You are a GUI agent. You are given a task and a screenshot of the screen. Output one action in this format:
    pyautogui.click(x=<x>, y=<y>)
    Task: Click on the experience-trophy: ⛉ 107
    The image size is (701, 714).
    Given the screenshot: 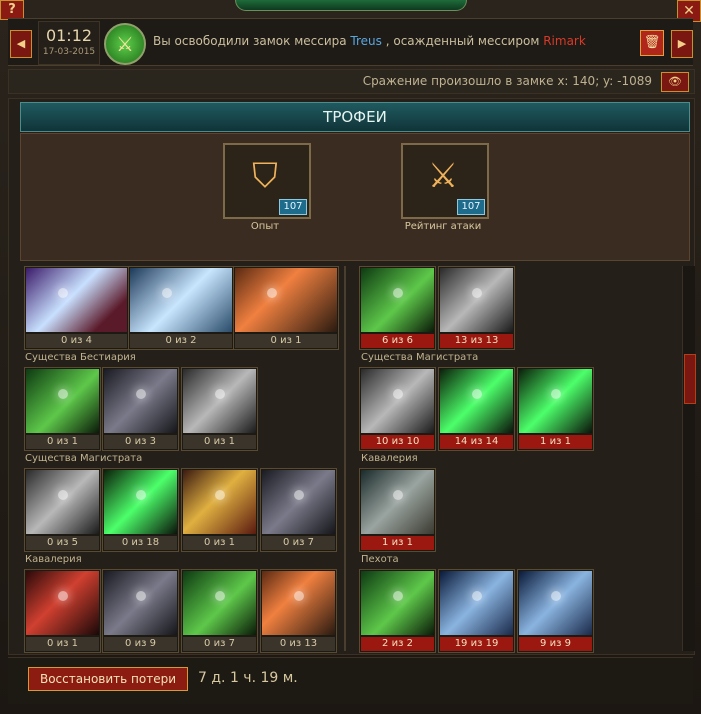 What is the action you would take?
    pyautogui.click(x=267, y=181)
    